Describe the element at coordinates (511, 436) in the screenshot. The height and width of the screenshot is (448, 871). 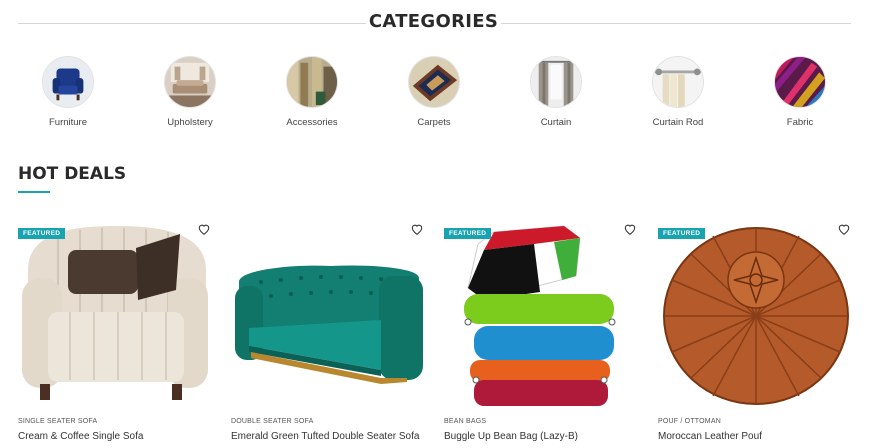
I see `product-name: Buggle Up Bean Bag (Lazy-B)` at that location.